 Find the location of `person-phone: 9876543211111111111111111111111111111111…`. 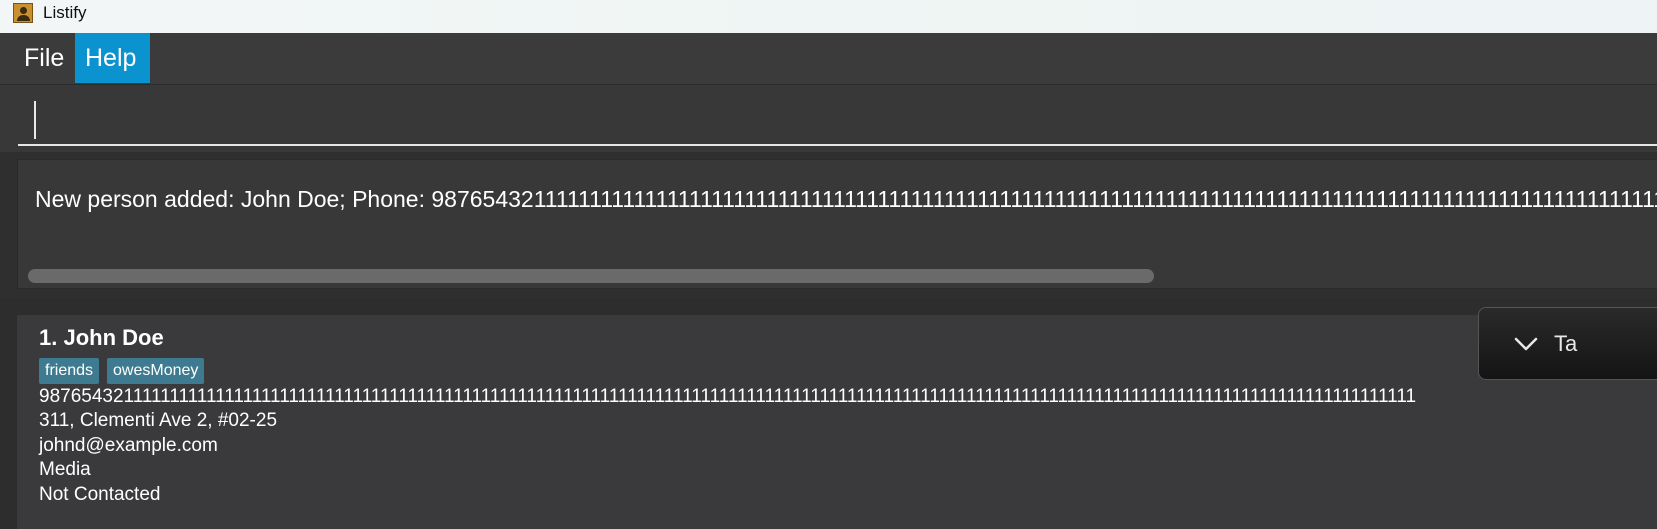

person-phone: 9876543211111111111111111111111111111111… is located at coordinates (728, 396).